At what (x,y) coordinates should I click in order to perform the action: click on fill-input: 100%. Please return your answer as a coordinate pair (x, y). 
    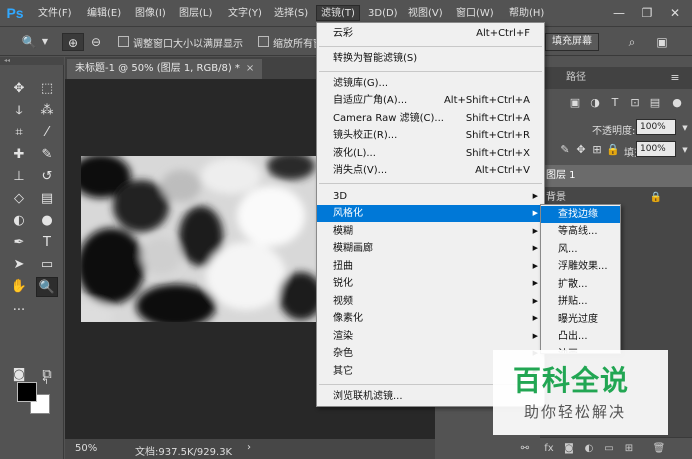
    Looking at the image, I should click on (656, 149).